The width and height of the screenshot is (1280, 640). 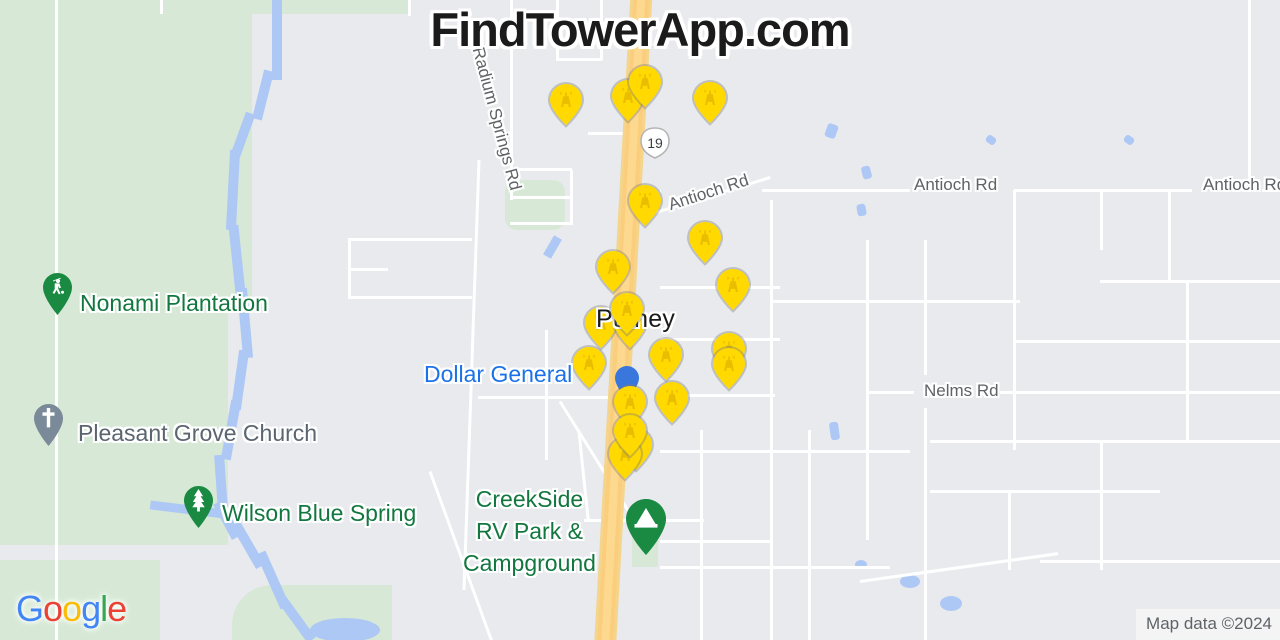 What do you see at coordinates (53, 608) in the screenshot?
I see `google-logo-letter-o1: o` at bounding box center [53, 608].